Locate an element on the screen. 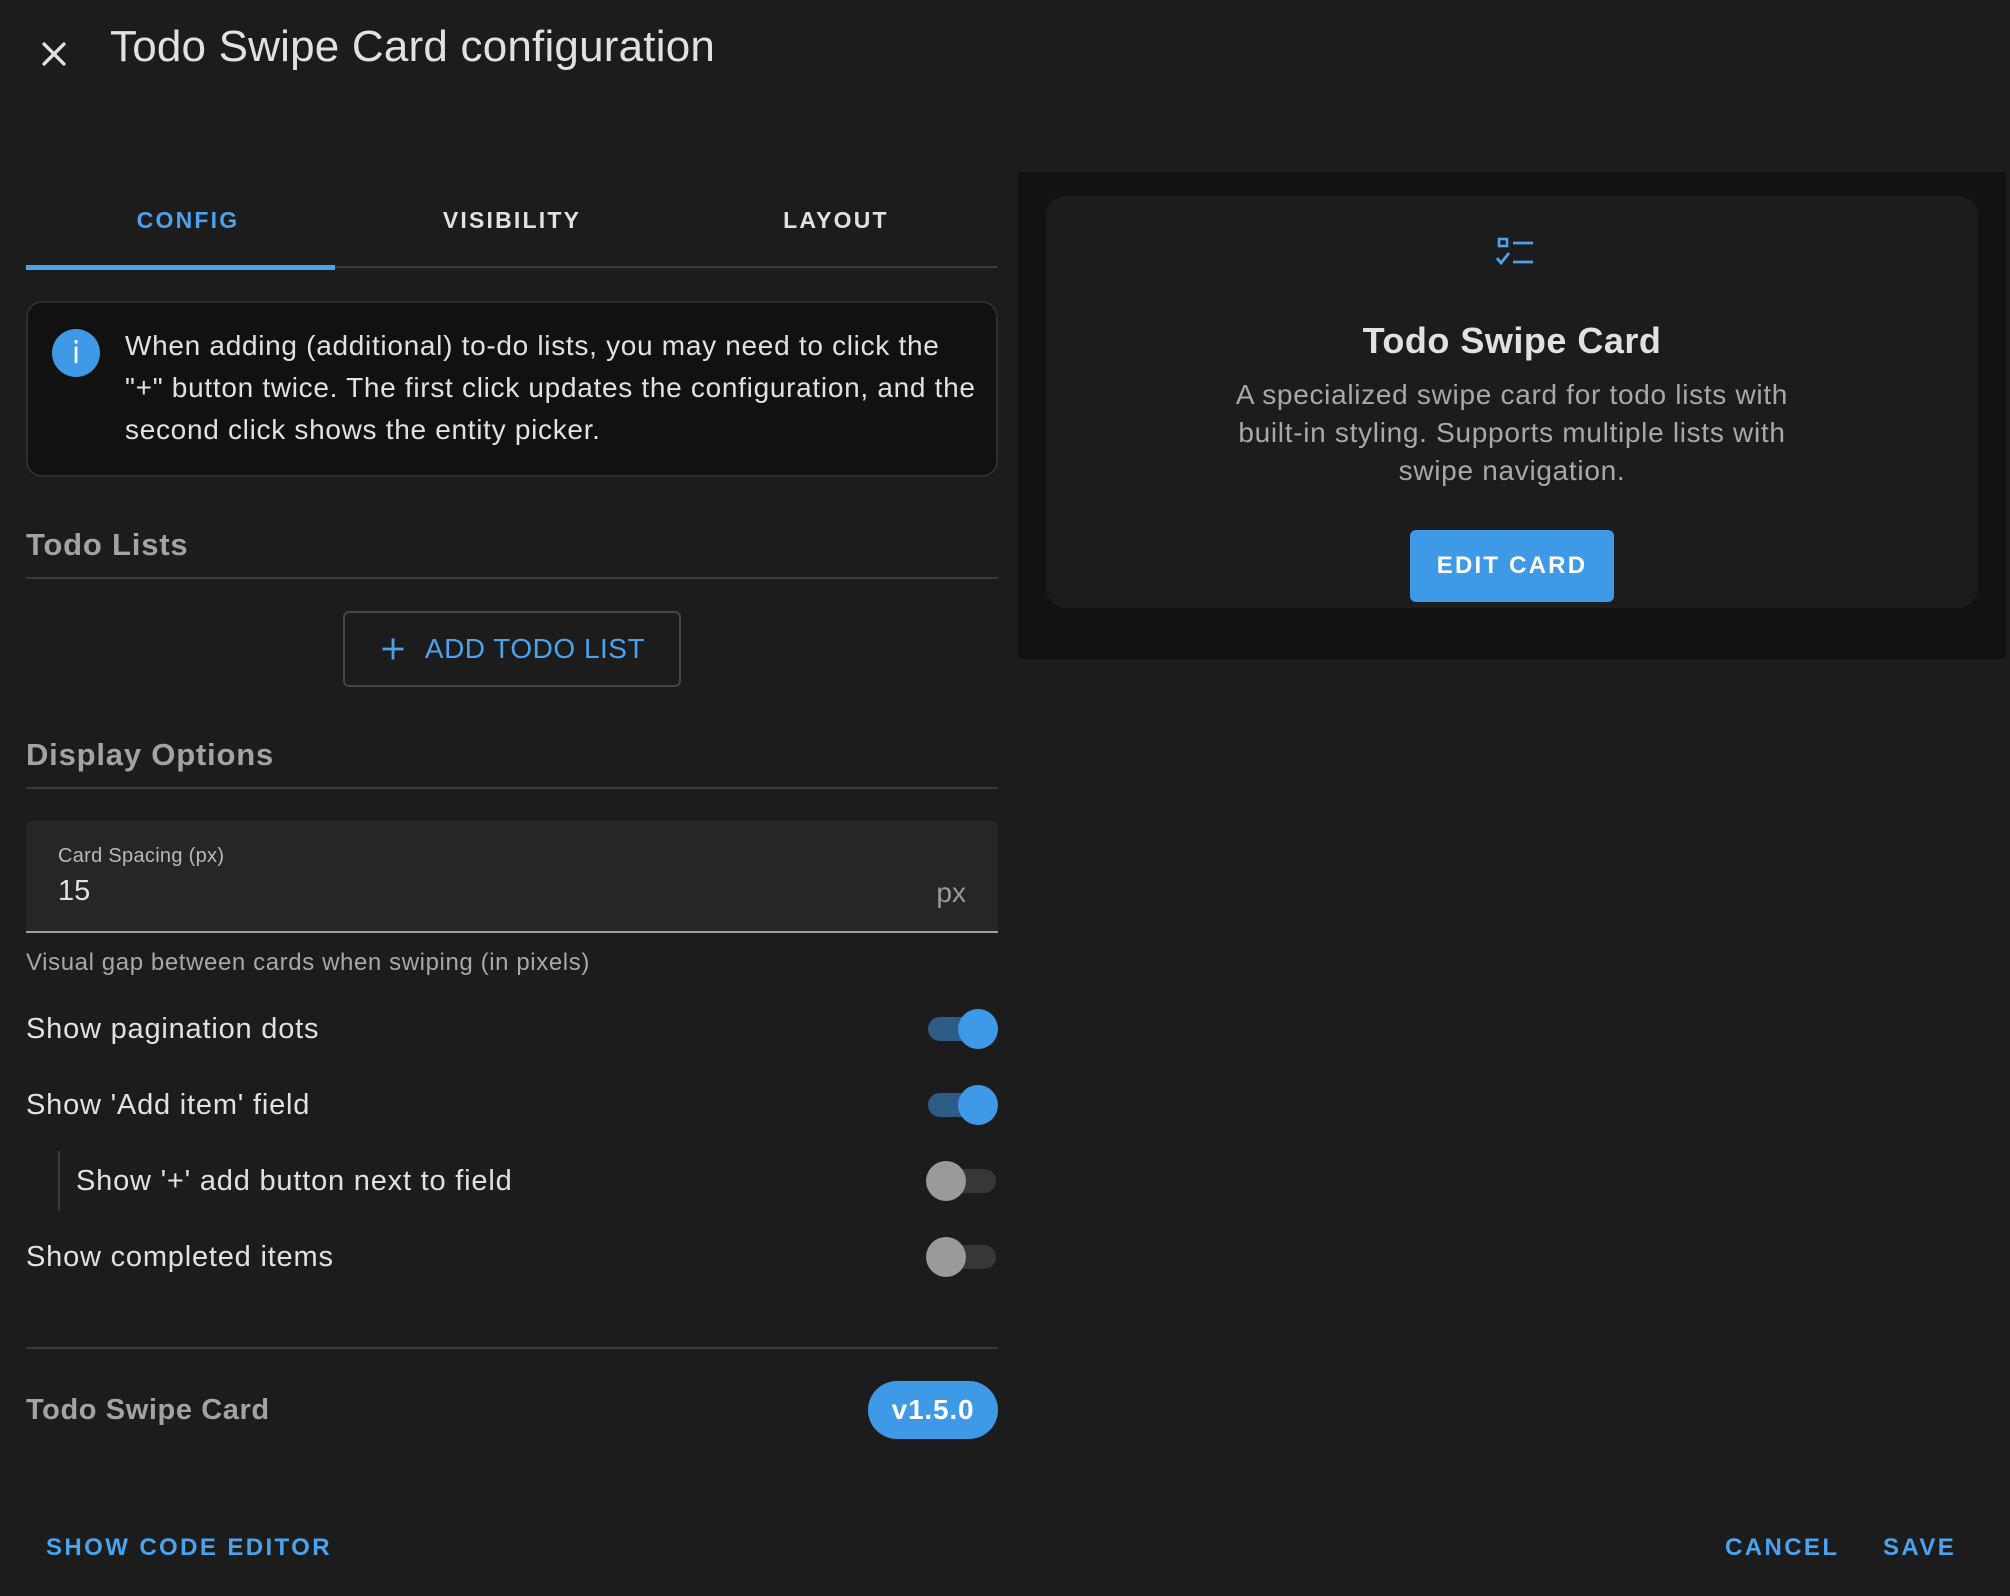 This screenshot has width=2010, height=1596. add-todo-list-button: ADD TODO LIST is located at coordinates (512, 649).